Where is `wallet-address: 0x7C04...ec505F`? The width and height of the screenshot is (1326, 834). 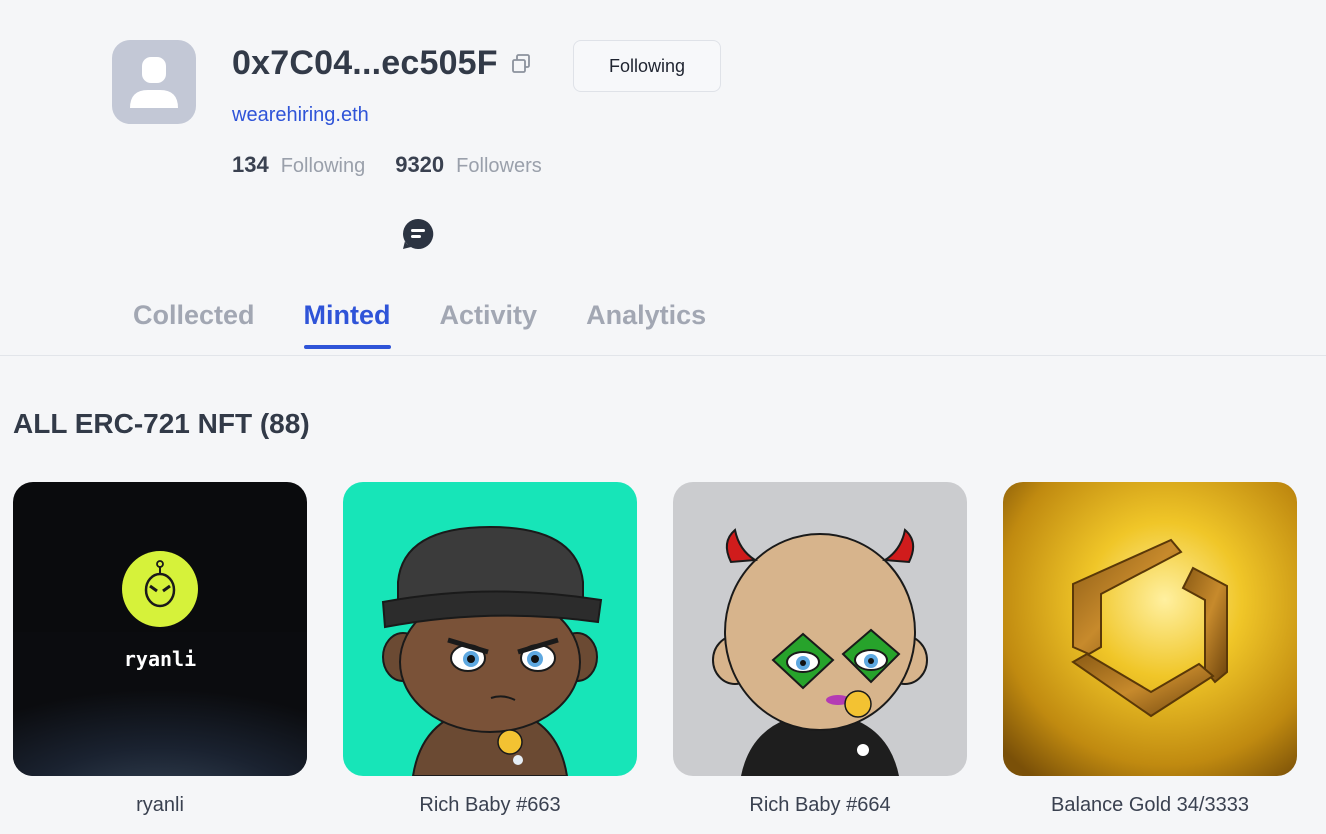 wallet-address: 0x7C04...ec505F is located at coordinates (365, 63).